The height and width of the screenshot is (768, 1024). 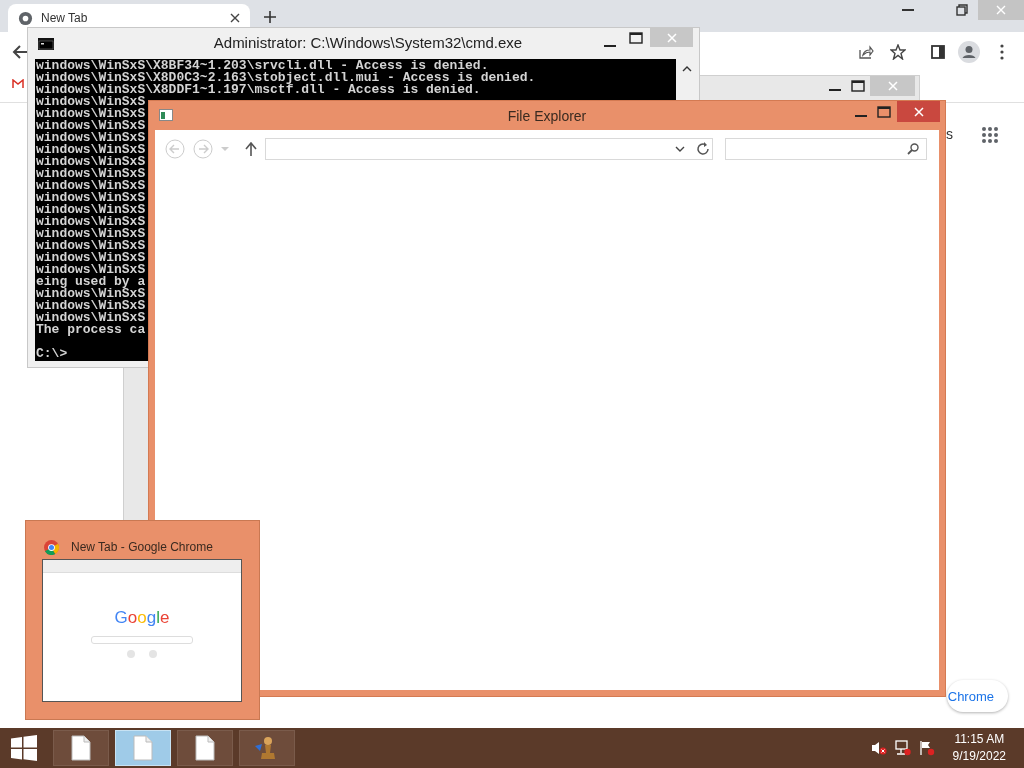 I want to click on console-line: windows\WinSxS\X8BF34~1.203\srvcli.dll - Access is denied., so click(x=262, y=66).